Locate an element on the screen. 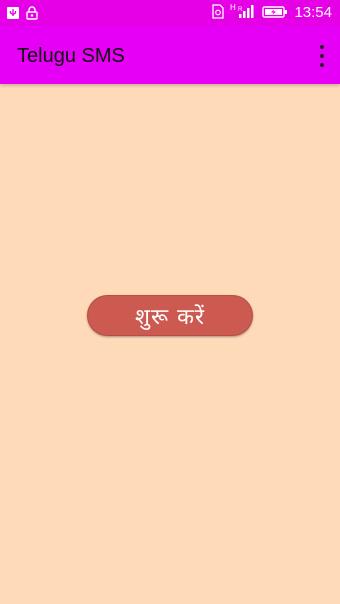 This screenshot has width=340, height=604. status-time: 13:54 is located at coordinates (313, 12).